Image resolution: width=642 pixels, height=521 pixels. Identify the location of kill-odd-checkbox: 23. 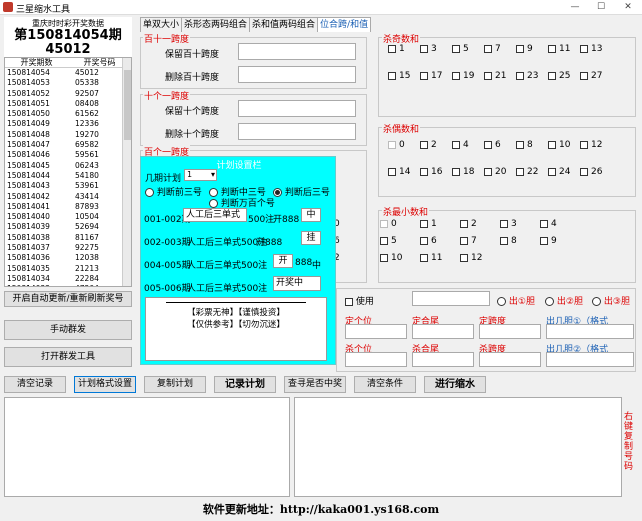
(532, 75).